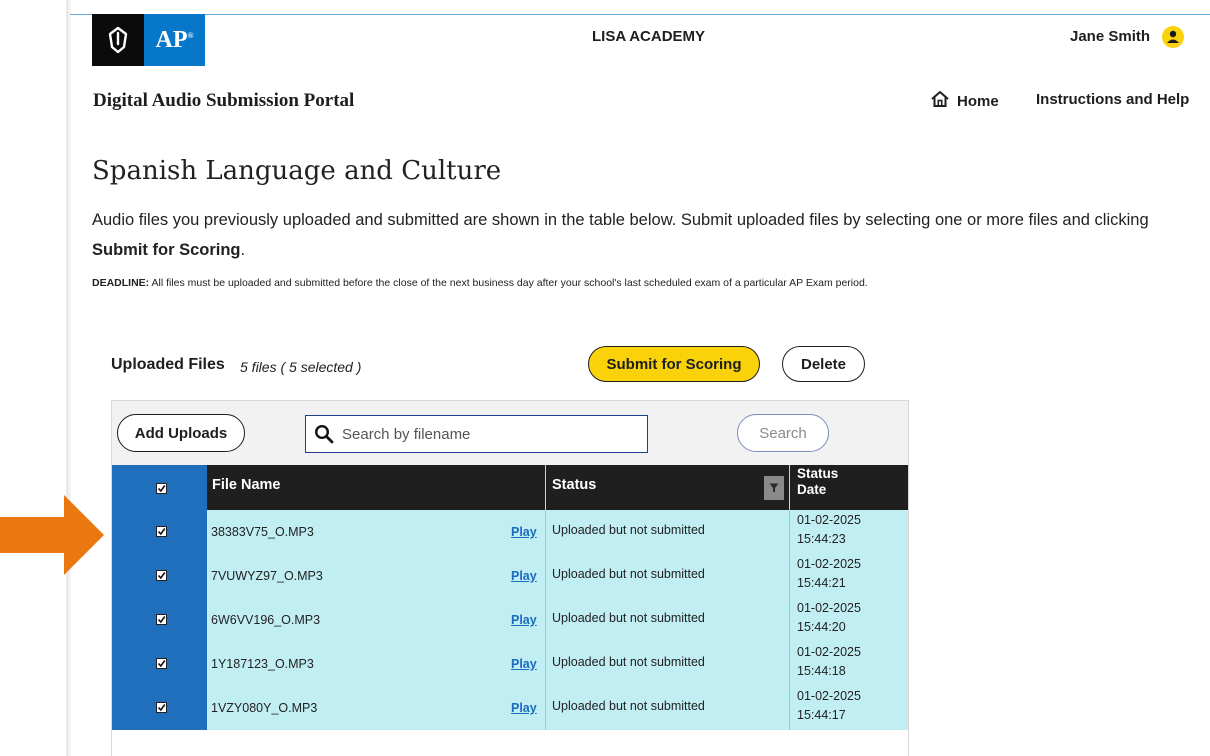 The width and height of the screenshot is (1210, 756). Describe the element at coordinates (640, 14) in the screenshot. I see `header-top-border` at that location.